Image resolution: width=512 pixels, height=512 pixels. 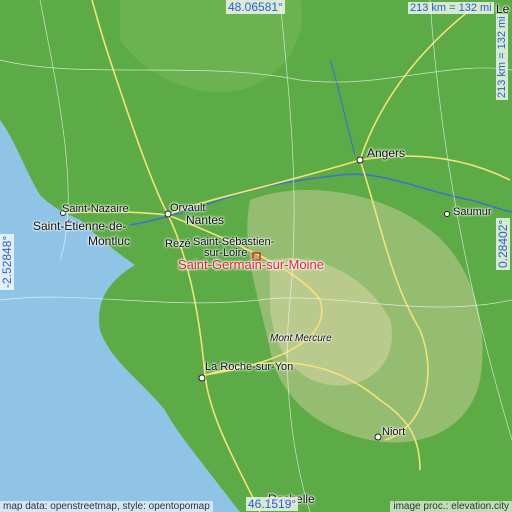 I want to click on city-label-la-roche-sur-yon: La Roche-sur-Yon, so click(x=249, y=367).